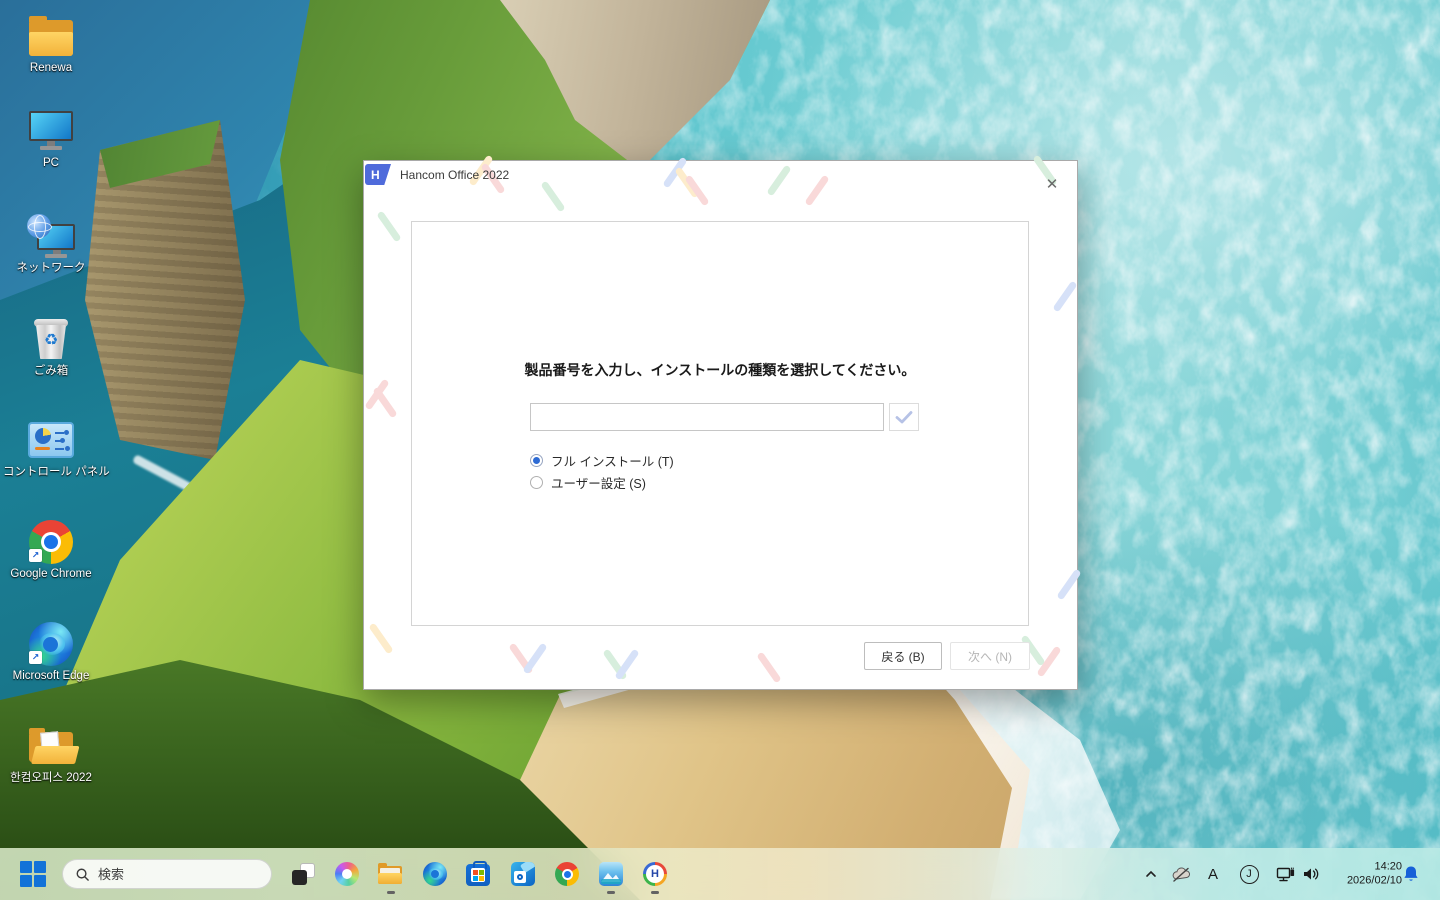 This screenshot has height=900, width=1440. Describe the element at coordinates (51, 676) in the screenshot. I see `desktop-icon-label: Microsoft Edge` at that location.